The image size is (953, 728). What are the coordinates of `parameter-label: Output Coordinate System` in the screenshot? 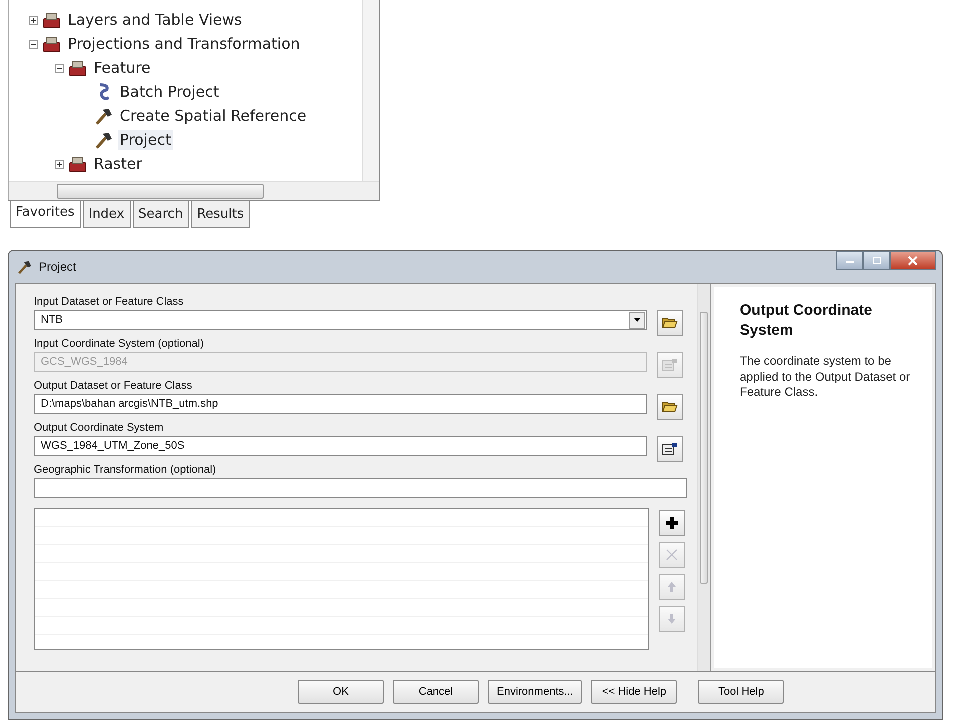 It's located at (99, 428).